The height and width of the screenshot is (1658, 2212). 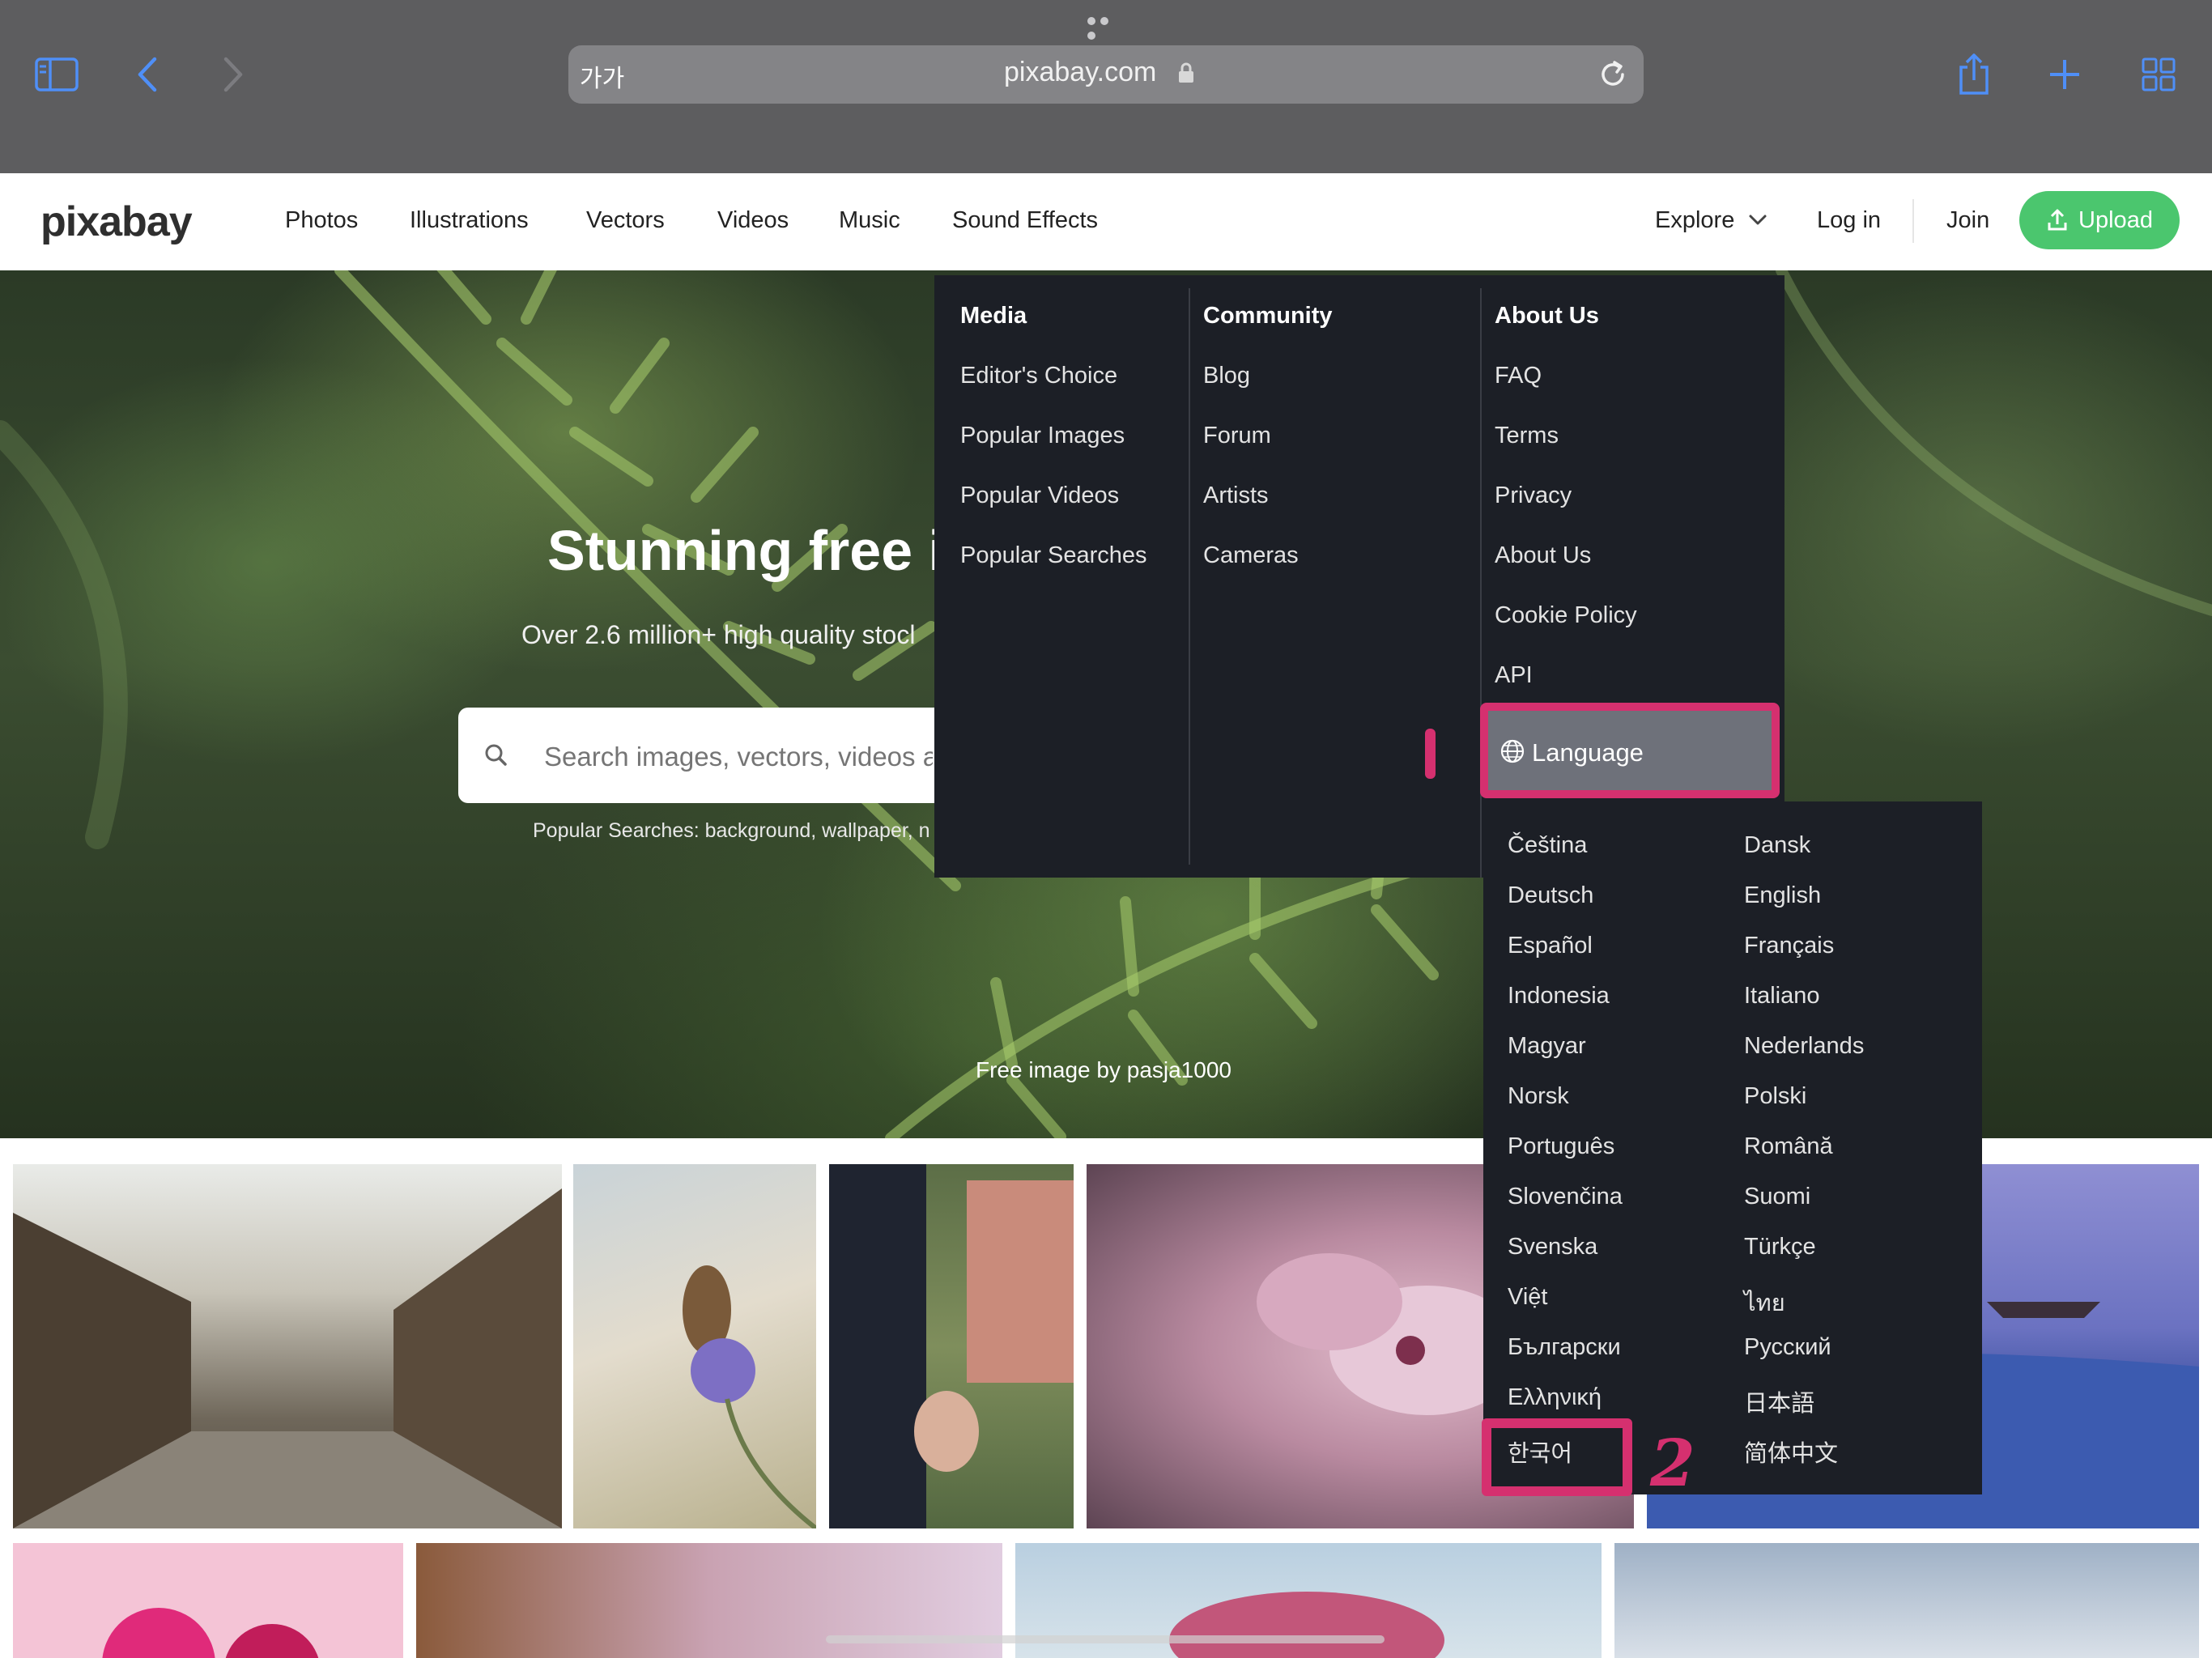 I want to click on language-option: Русский, so click(x=1788, y=1347).